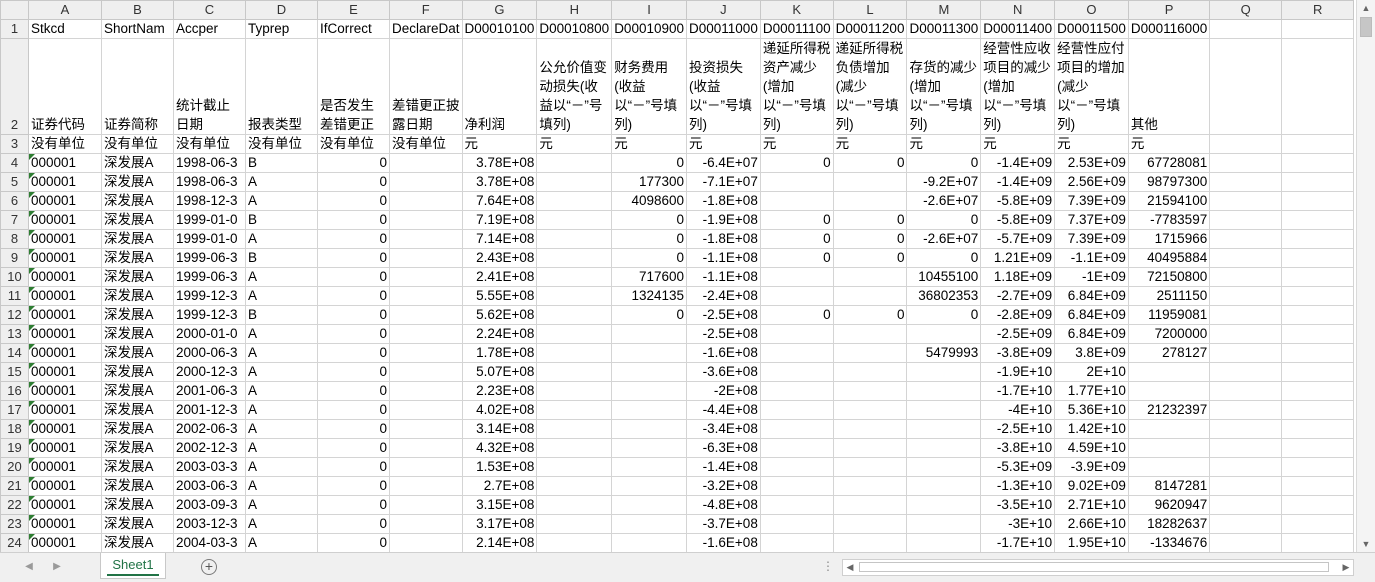 The height and width of the screenshot is (582, 1375). What do you see at coordinates (723, 10) in the screenshot?
I see `column-header: J` at bounding box center [723, 10].